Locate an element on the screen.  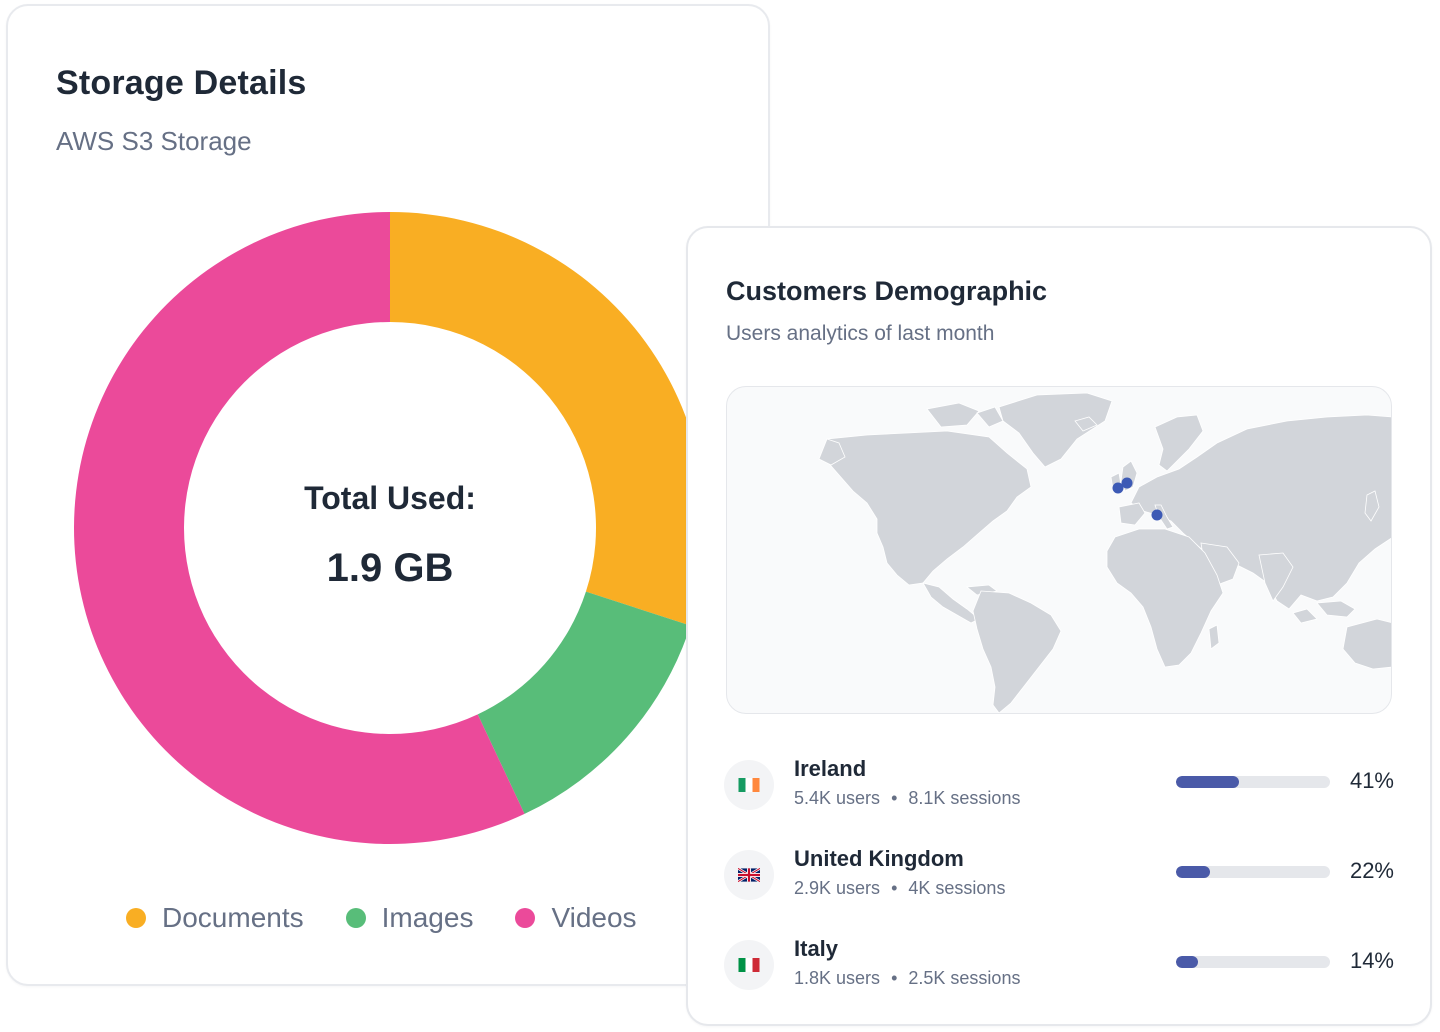
map-land-north-america is located at coordinates (928, 508).